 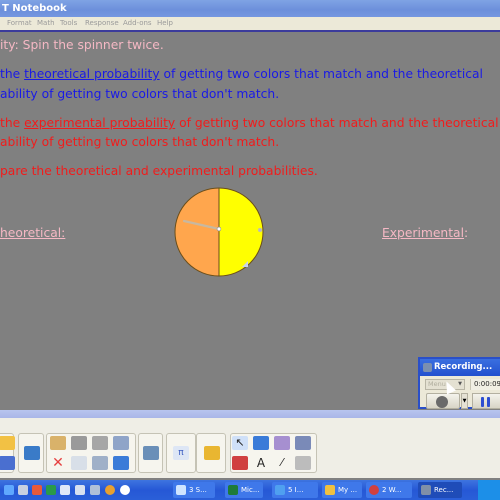 What do you see at coordinates (489, 490) in the screenshot?
I see `system-tray` at bounding box center [489, 490].